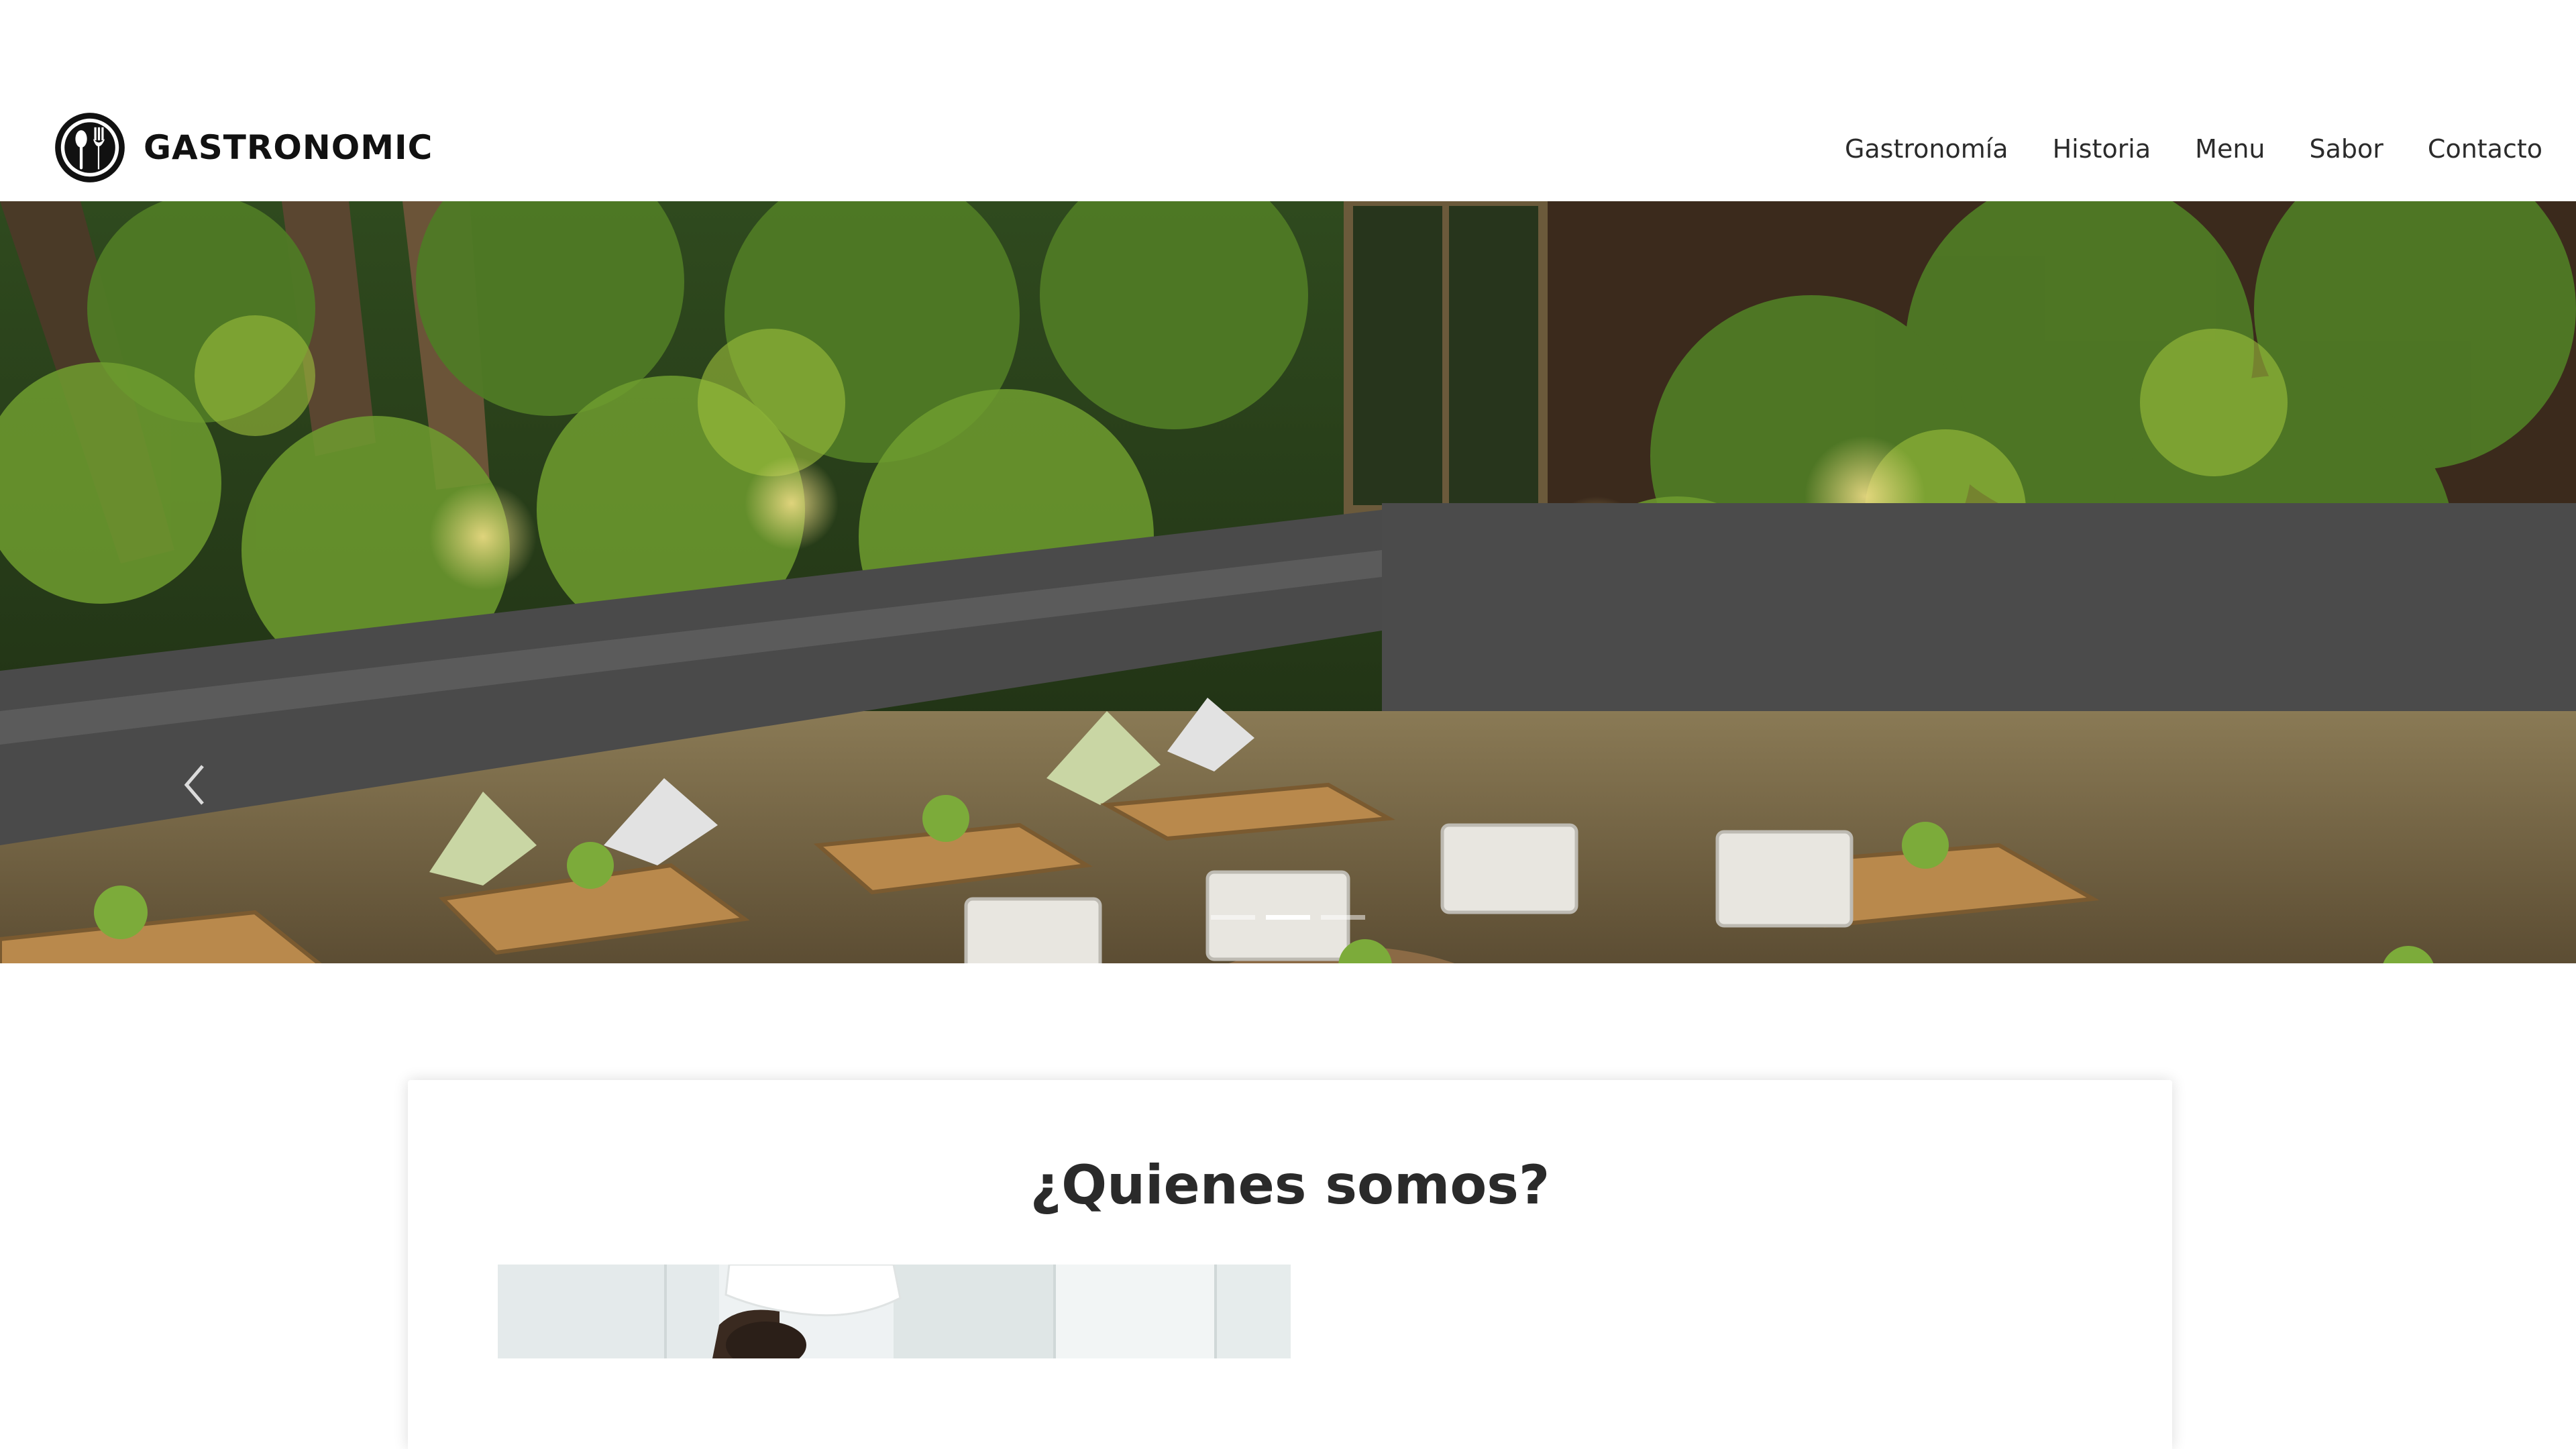 This screenshot has height=1449, width=2576. I want to click on nav-link-gastronomia: Gastronomía, so click(1926, 149).